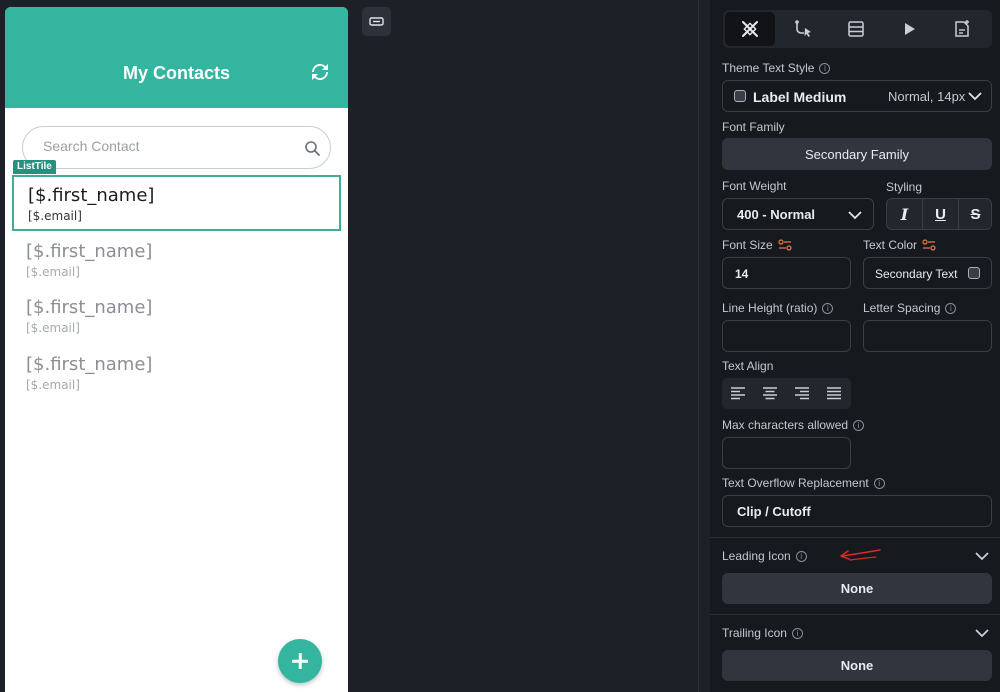 This screenshot has height=692, width=1000. What do you see at coordinates (860, 555) in the screenshot?
I see `red-arrow-annotation` at bounding box center [860, 555].